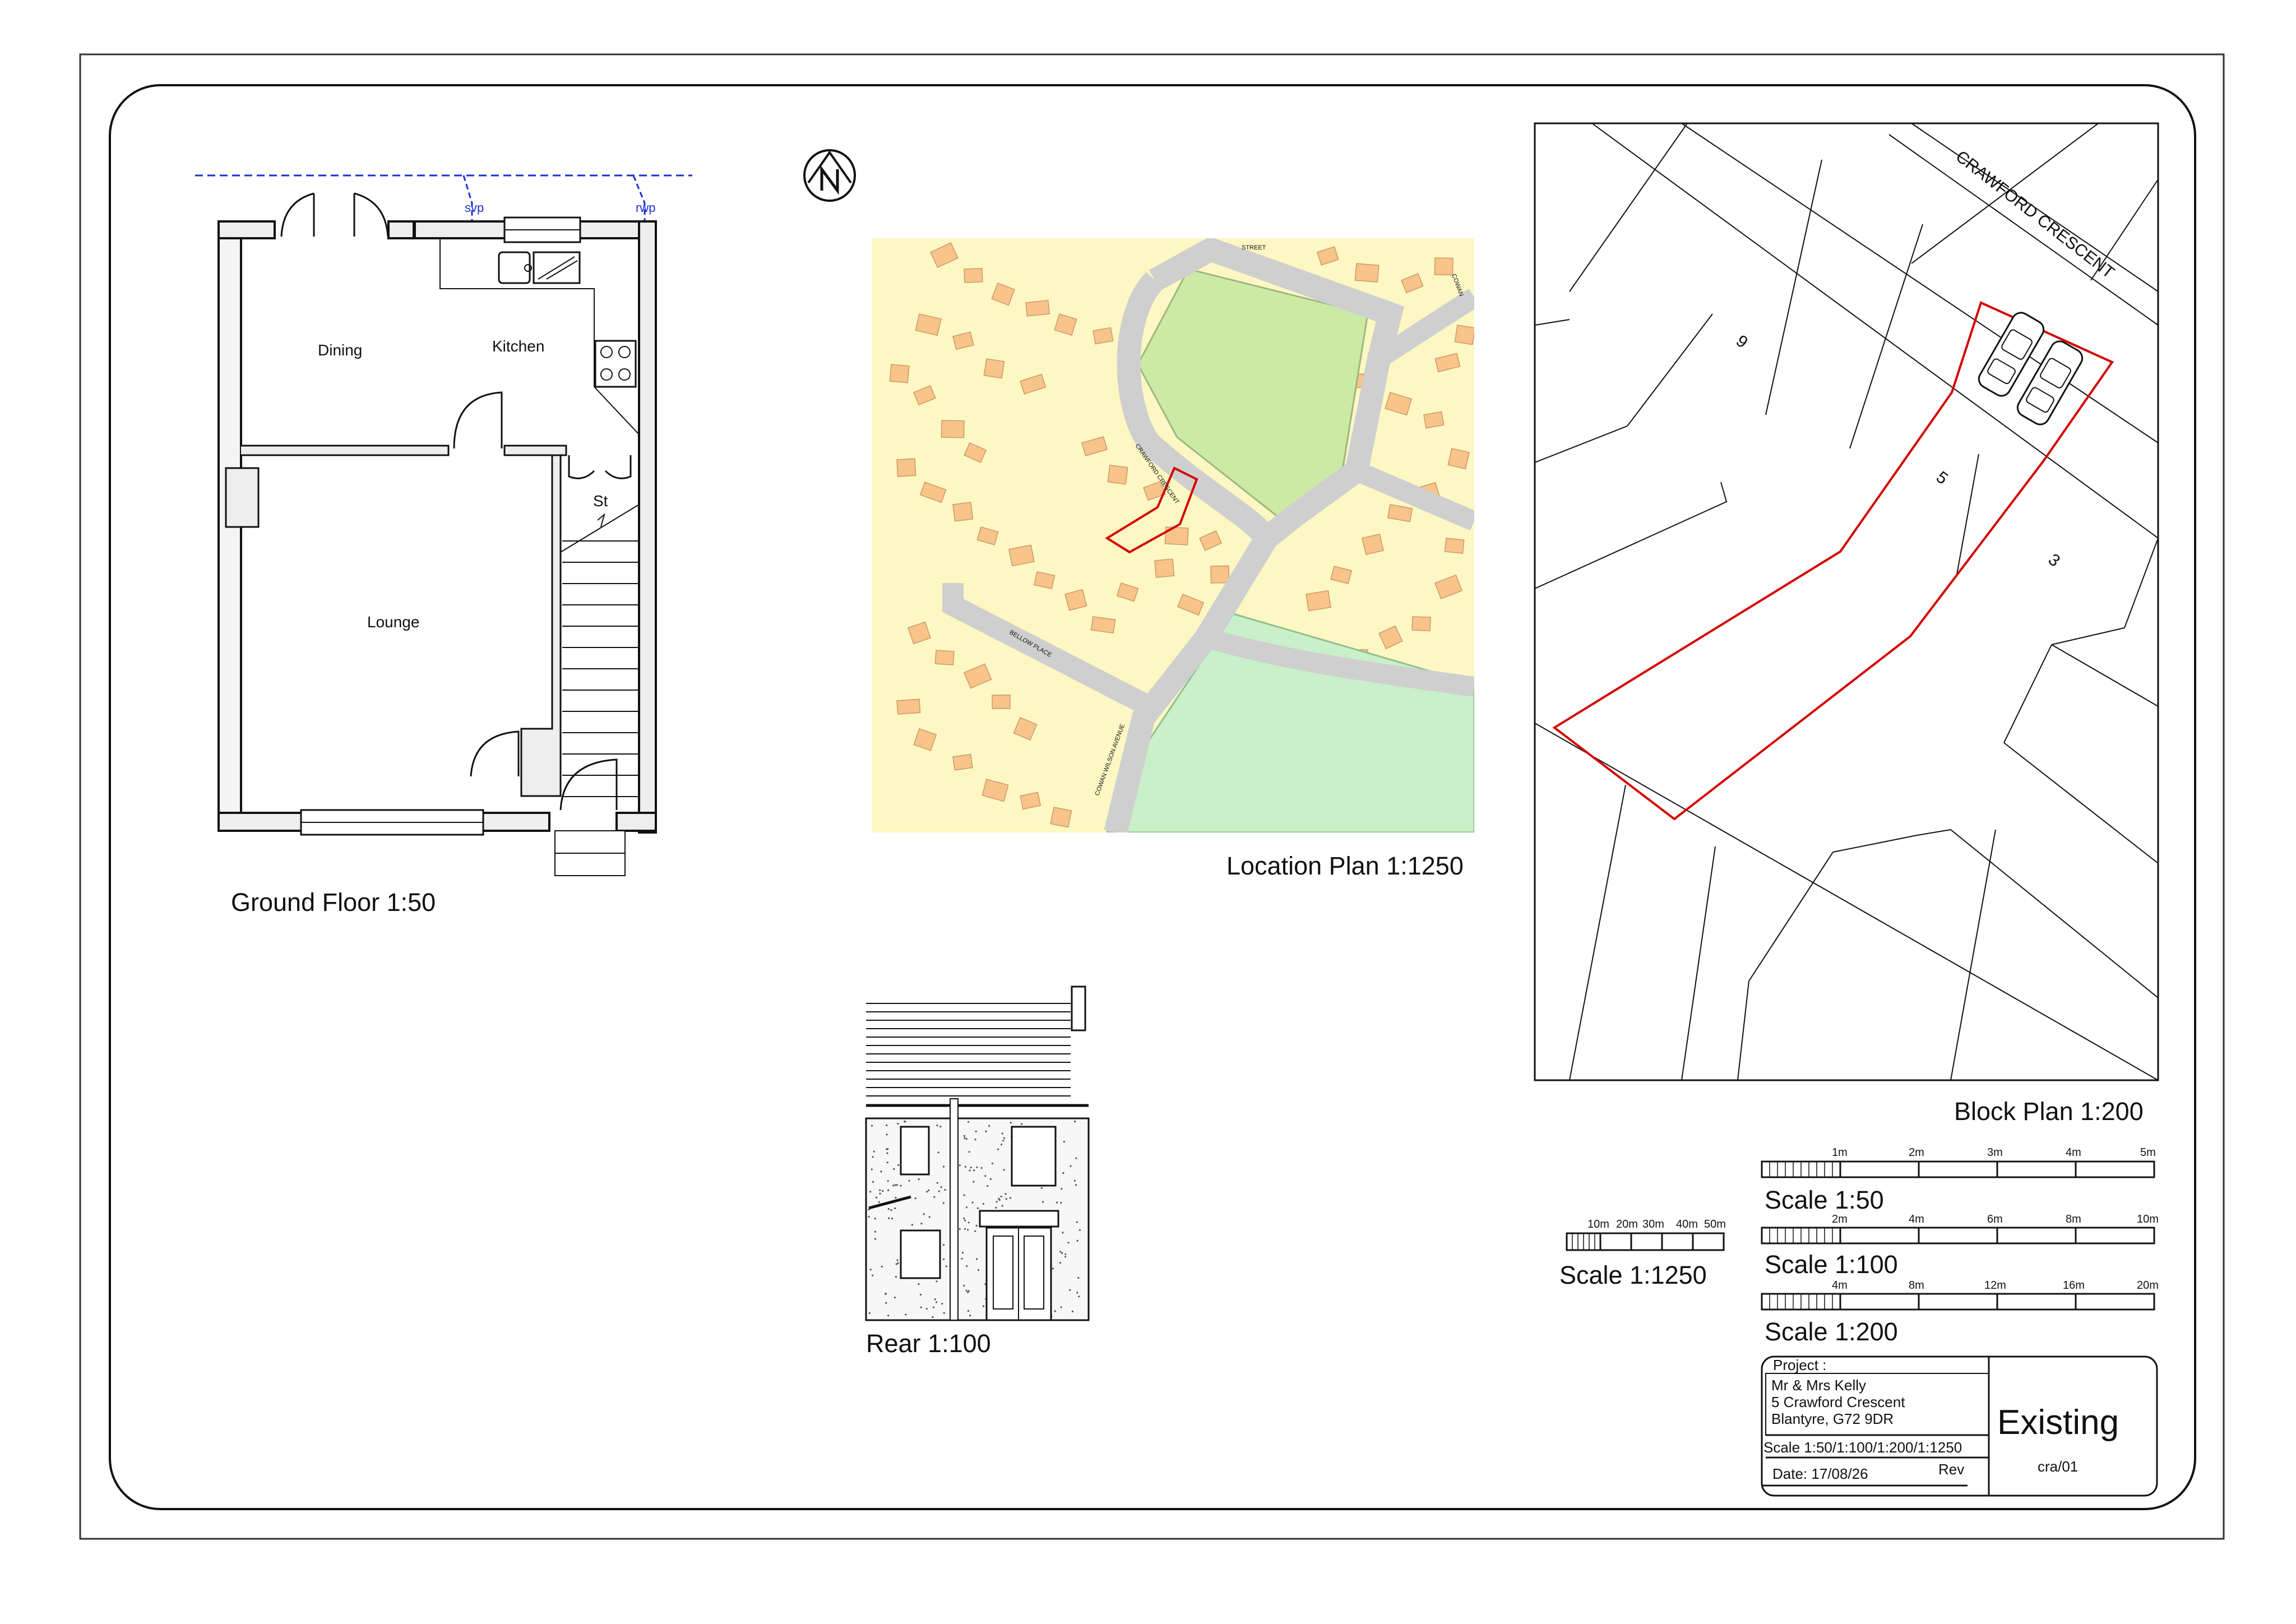 This screenshot has width=2296, height=1624. What do you see at coordinates (977, 1172) in the screenshot?
I see `rear-elevation: Rear 1:100` at bounding box center [977, 1172].